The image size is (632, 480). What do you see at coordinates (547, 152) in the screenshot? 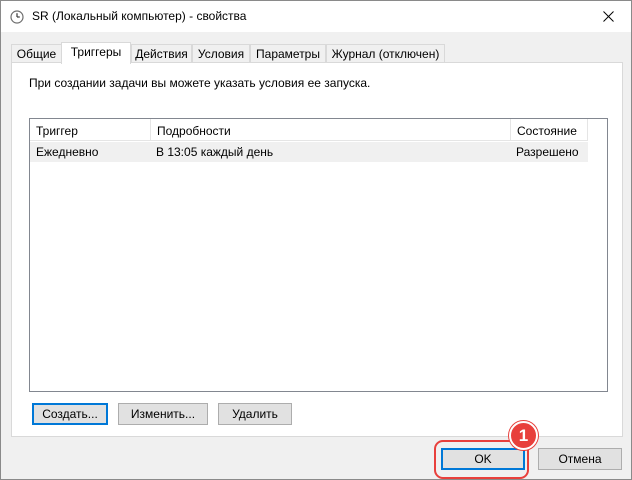
I see `status-cell: Разрешено` at bounding box center [547, 152].